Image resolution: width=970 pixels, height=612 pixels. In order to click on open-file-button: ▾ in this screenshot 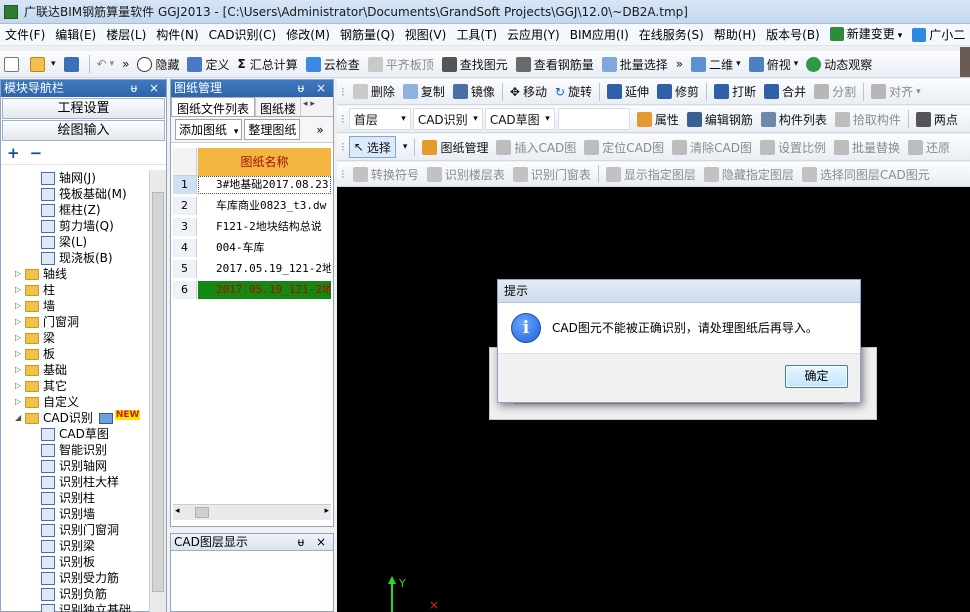, I will do `click(43, 64)`.